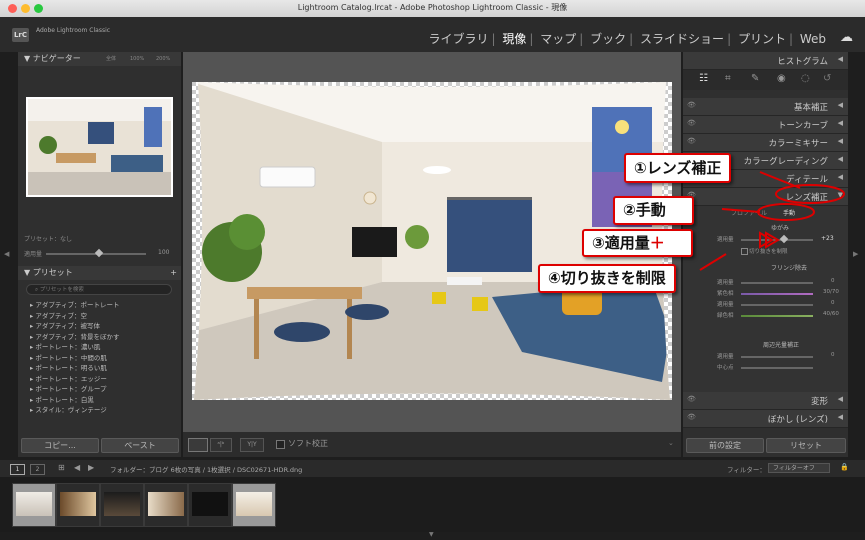  Describe the element at coordinates (678, 168) in the screenshot. I see `callout-lens-corrections: ①レンズ補正` at that location.